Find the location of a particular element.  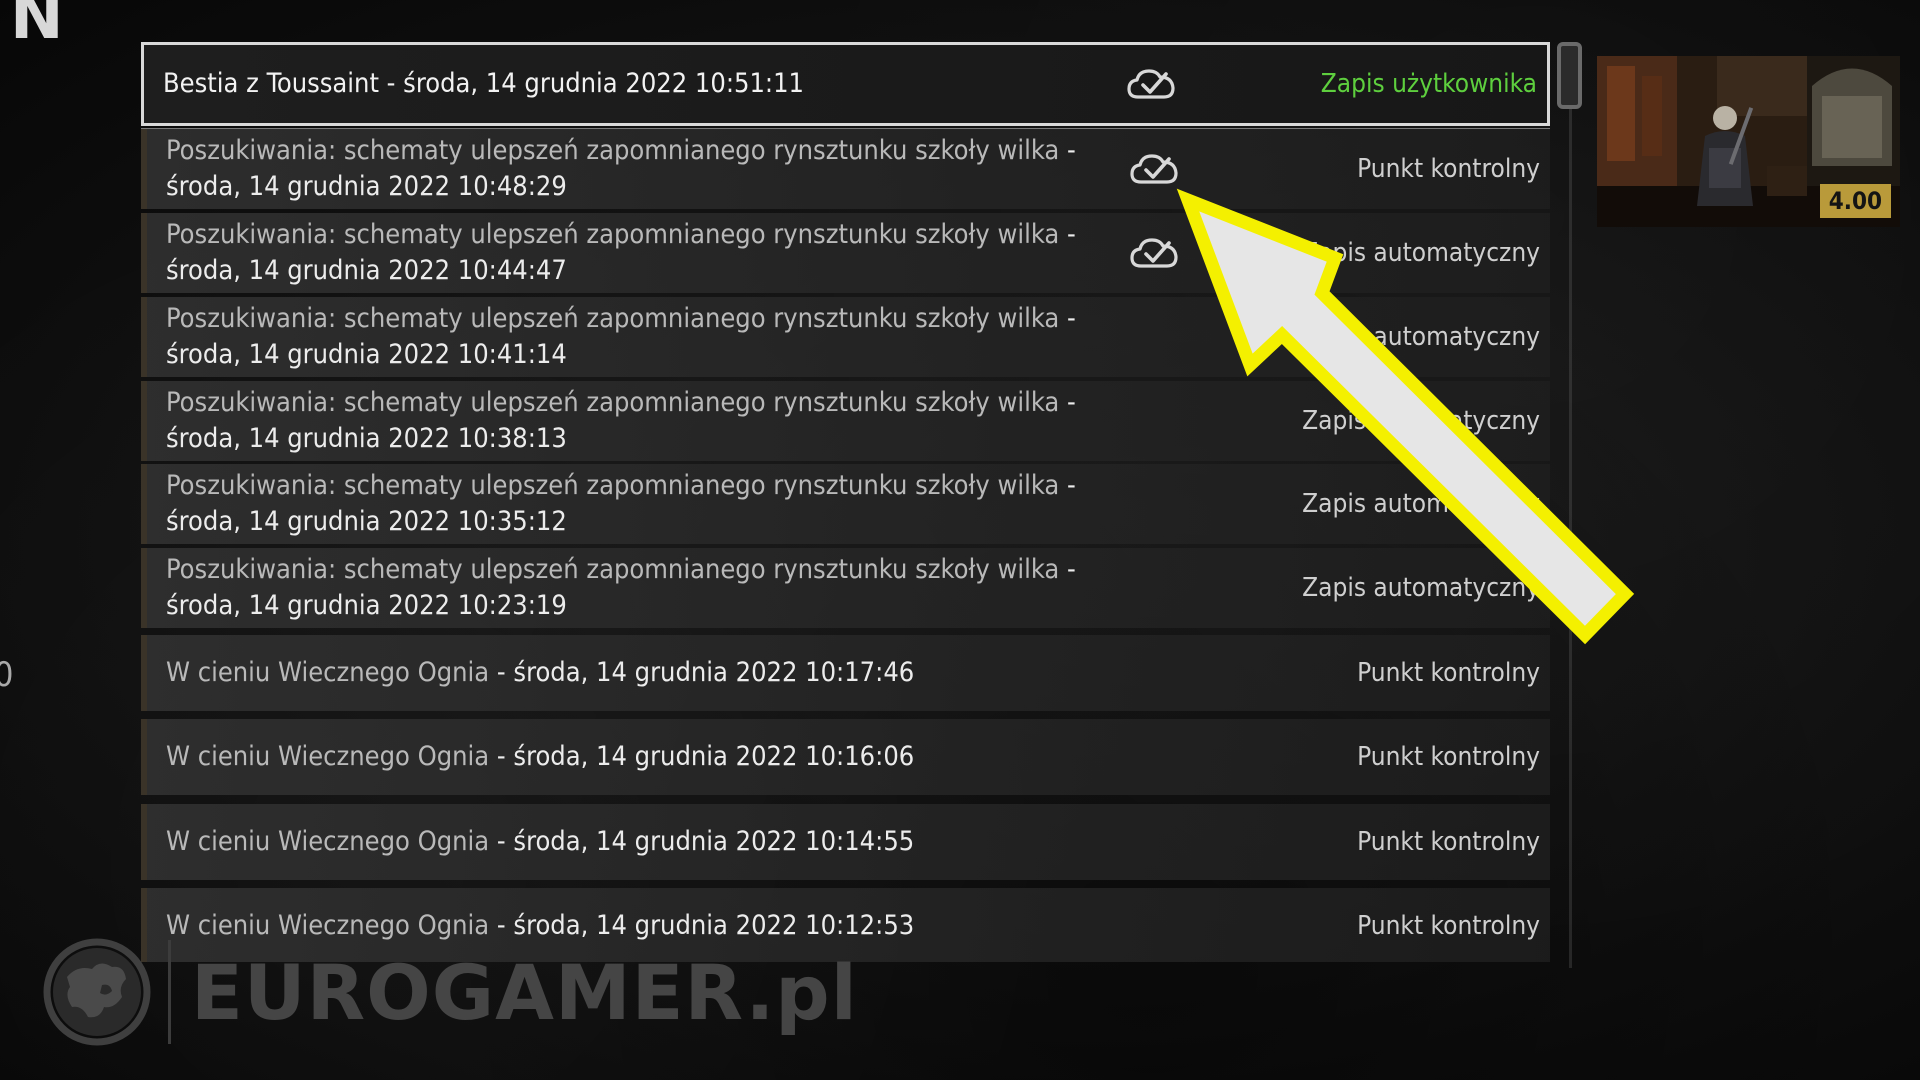

save-date: środa, 14 grudnia 2022 10:16:06 is located at coordinates (714, 756).